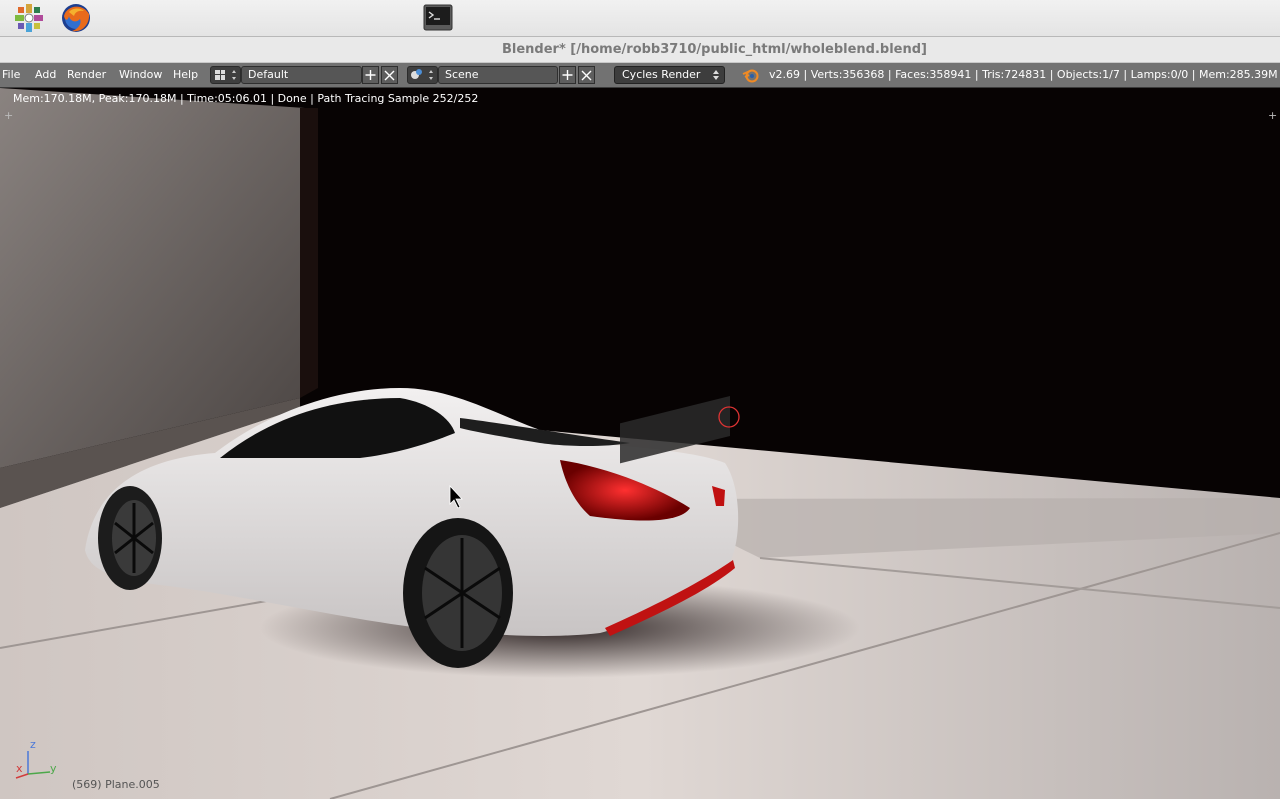 The image size is (1280, 799). I want to click on add-layout-button, so click(370, 75).